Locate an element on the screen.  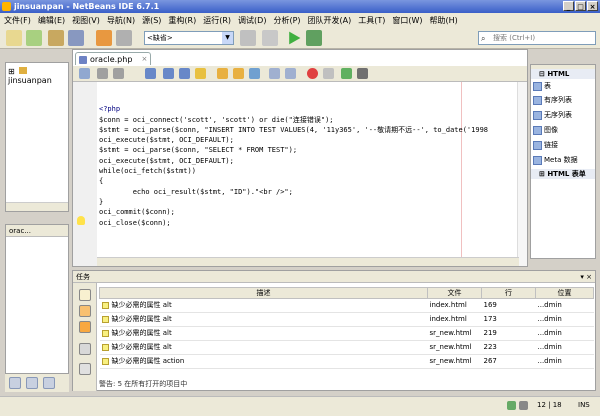
column-line: 行 is located at coordinates (508, 293).